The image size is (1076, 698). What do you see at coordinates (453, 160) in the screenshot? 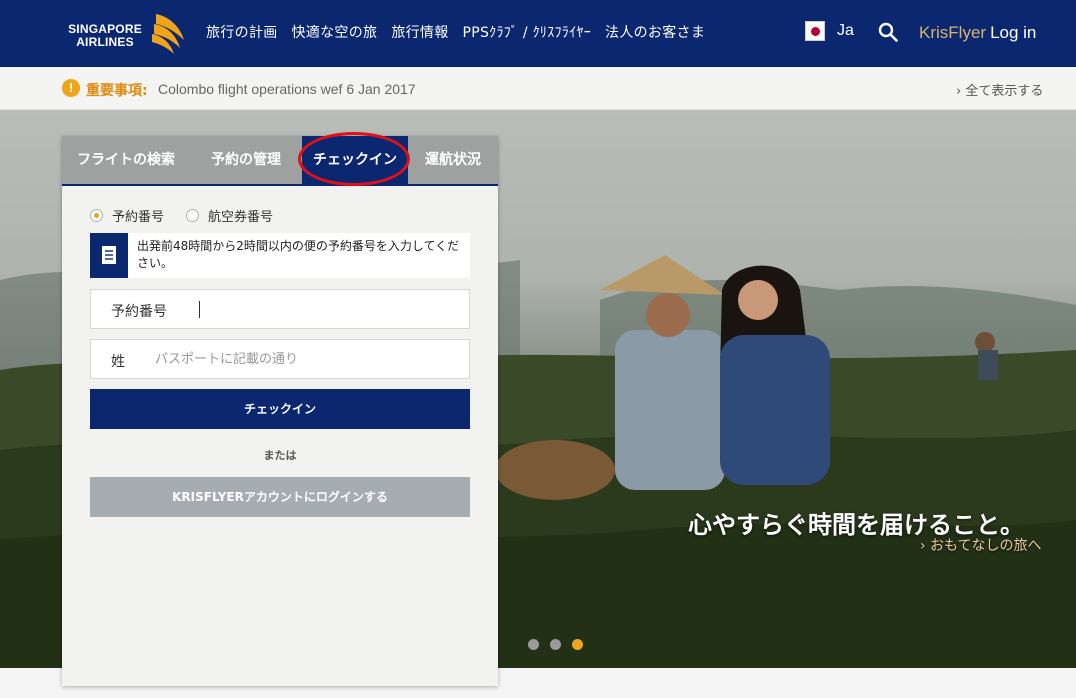
I see `tab-flight-status: 運航状況` at bounding box center [453, 160].